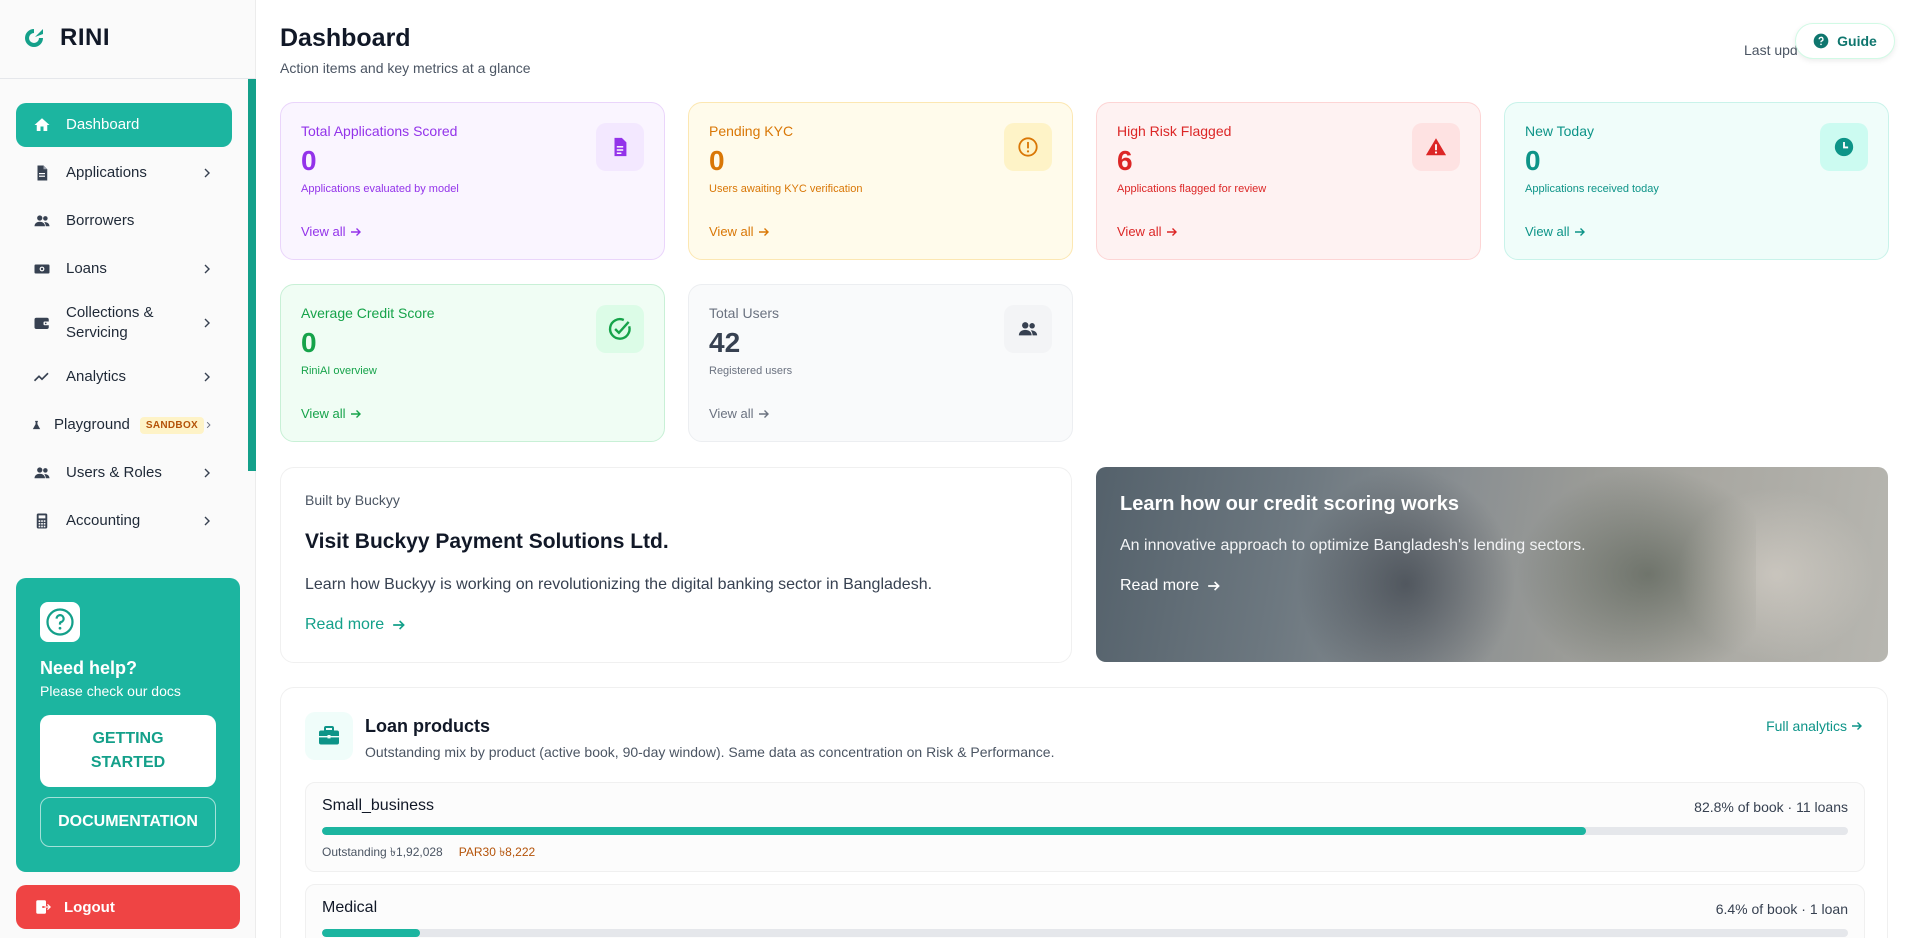  Describe the element at coordinates (42, 521) in the screenshot. I see `calculator-icon` at that location.